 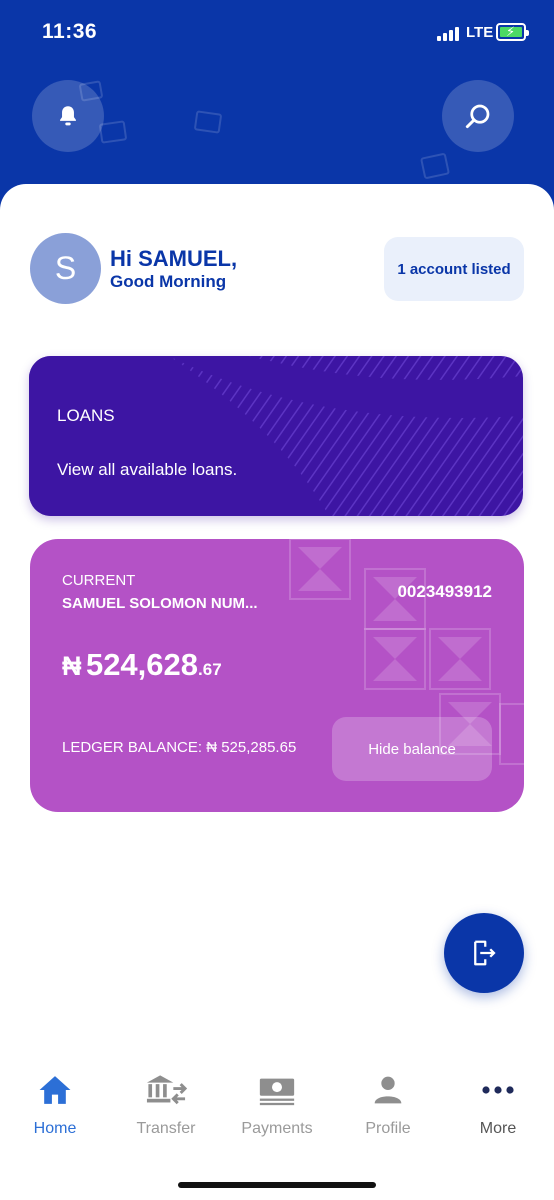 What do you see at coordinates (412, 749) in the screenshot?
I see `hide-balance-button: Hide balance` at bounding box center [412, 749].